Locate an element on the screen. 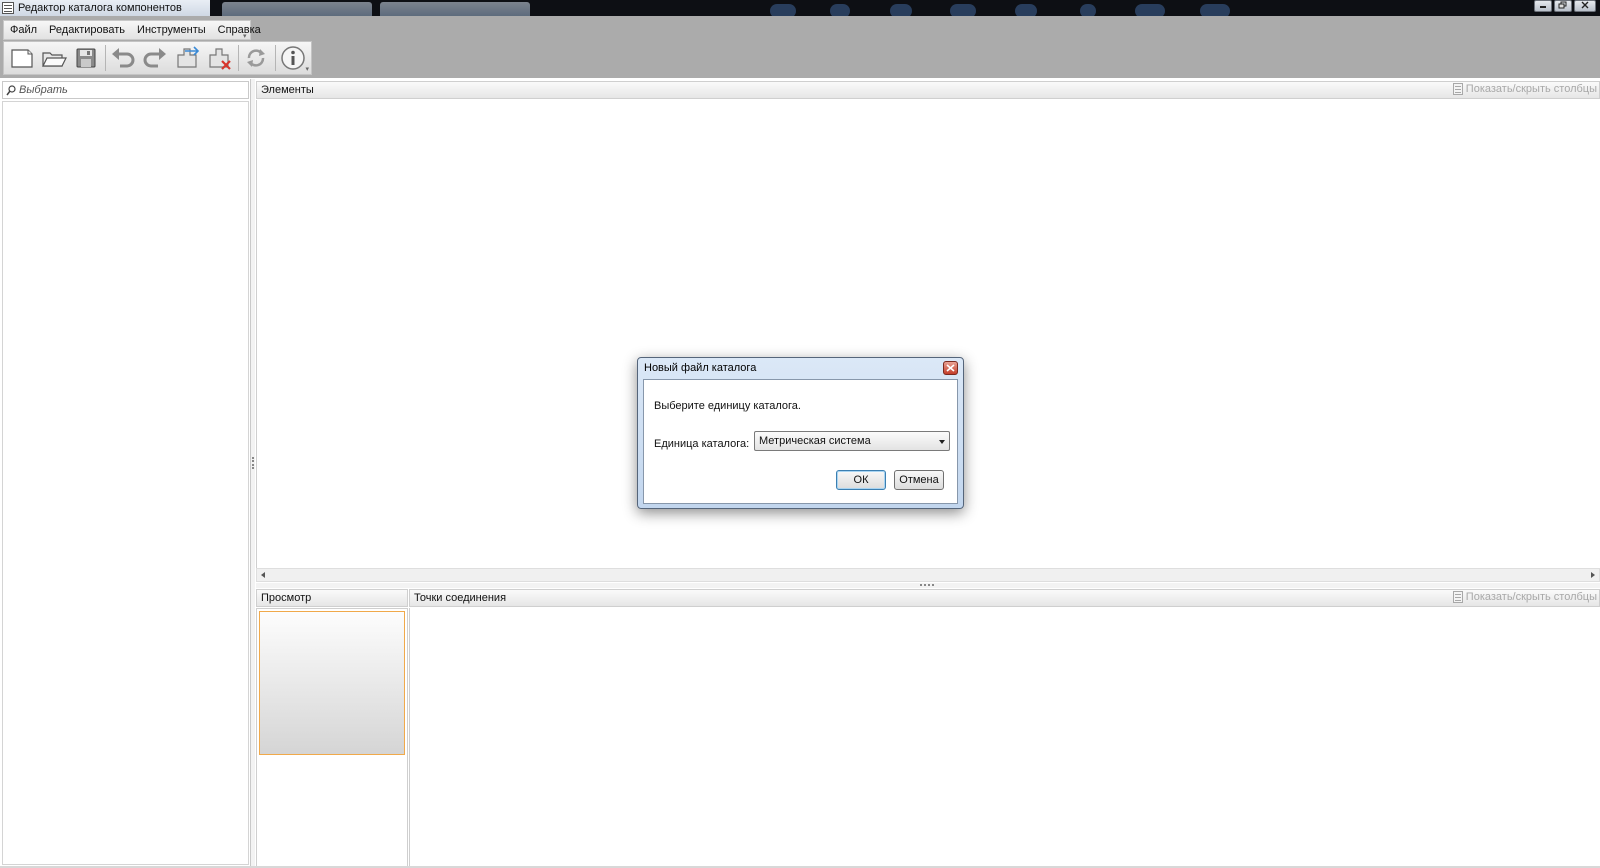 The height and width of the screenshot is (868, 1600). maximize-button is located at coordinates (1563, 6).